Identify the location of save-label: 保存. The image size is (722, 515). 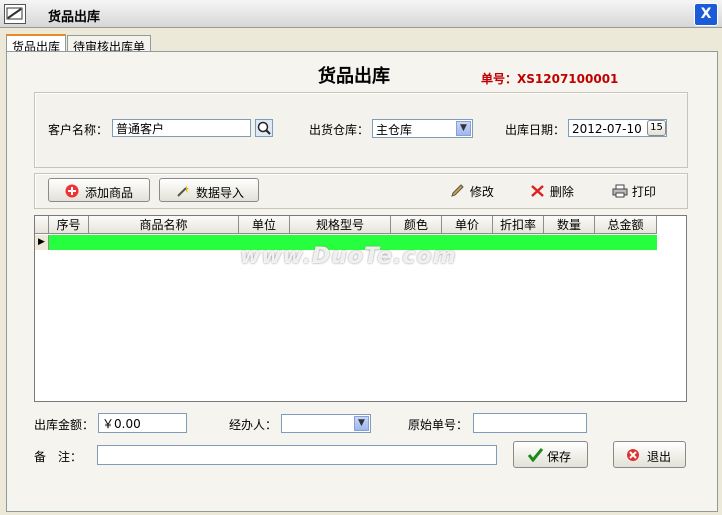
(559, 457).